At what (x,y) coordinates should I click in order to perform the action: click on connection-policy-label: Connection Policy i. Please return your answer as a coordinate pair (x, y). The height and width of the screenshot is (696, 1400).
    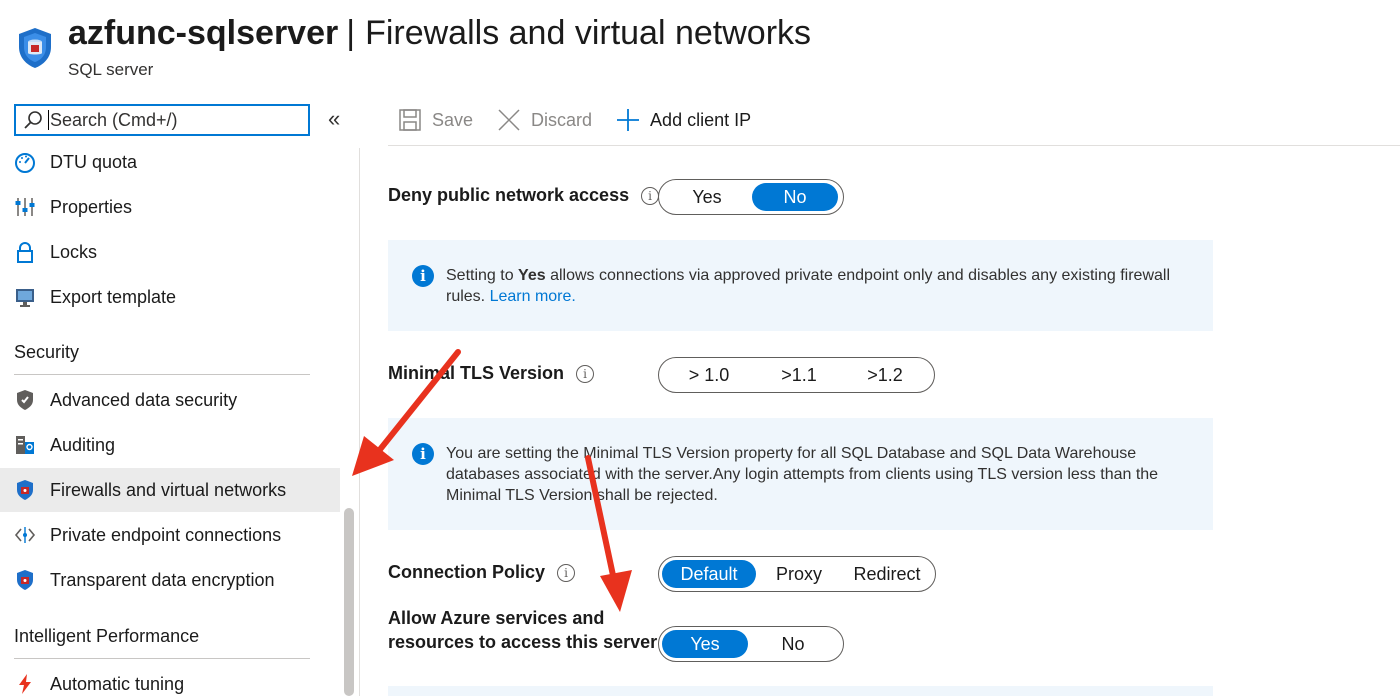
    Looking at the image, I should click on (482, 572).